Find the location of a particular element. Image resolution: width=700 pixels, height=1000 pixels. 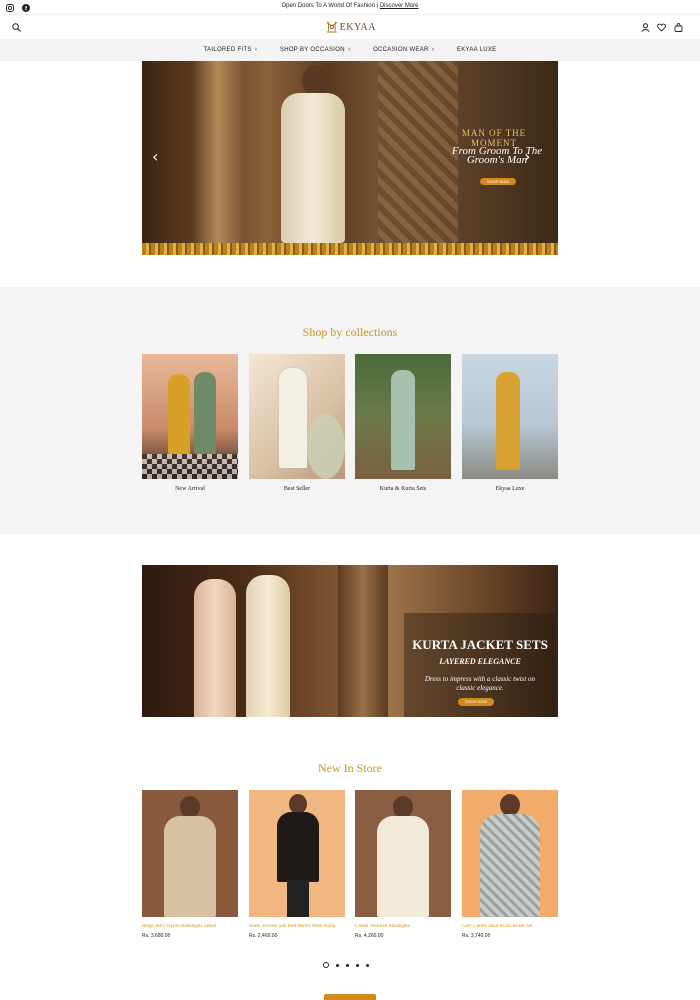

discover-more-link: Discover More is located at coordinates (399, 6).